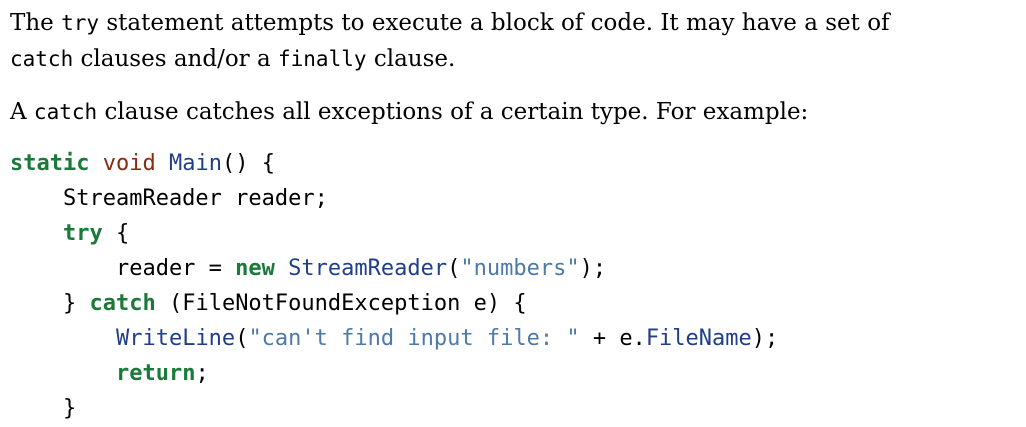 The height and width of the screenshot is (427, 1026). What do you see at coordinates (50, 163) in the screenshot?
I see `code-token: static` at bounding box center [50, 163].